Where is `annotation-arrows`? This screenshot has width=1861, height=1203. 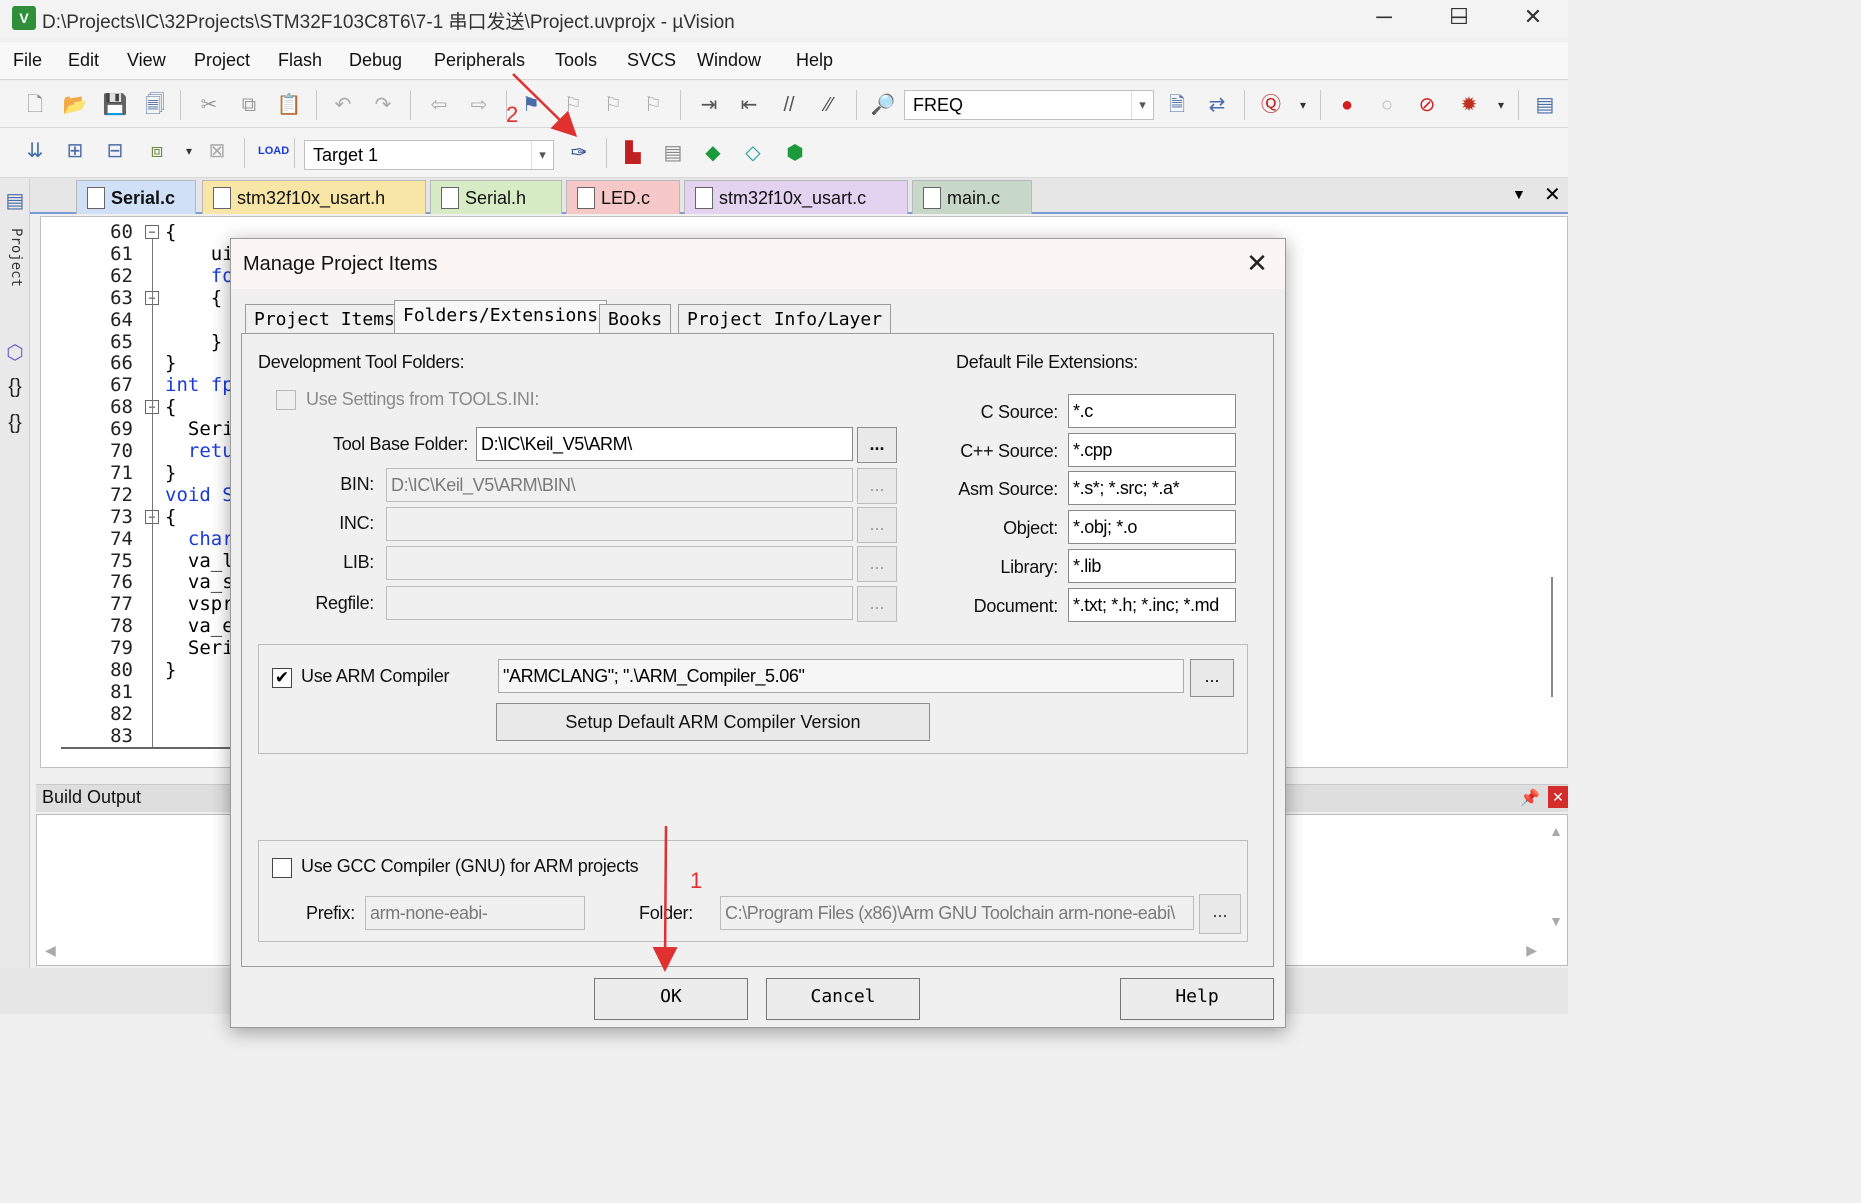
annotation-arrows is located at coordinates (595, 522).